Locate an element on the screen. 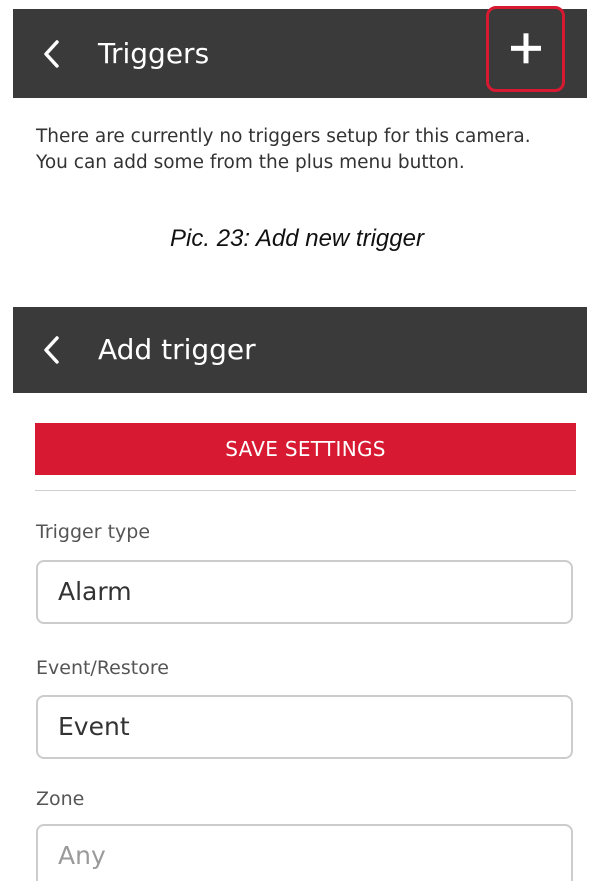  save-settings-button: SAVE SETTINGS is located at coordinates (305, 449).